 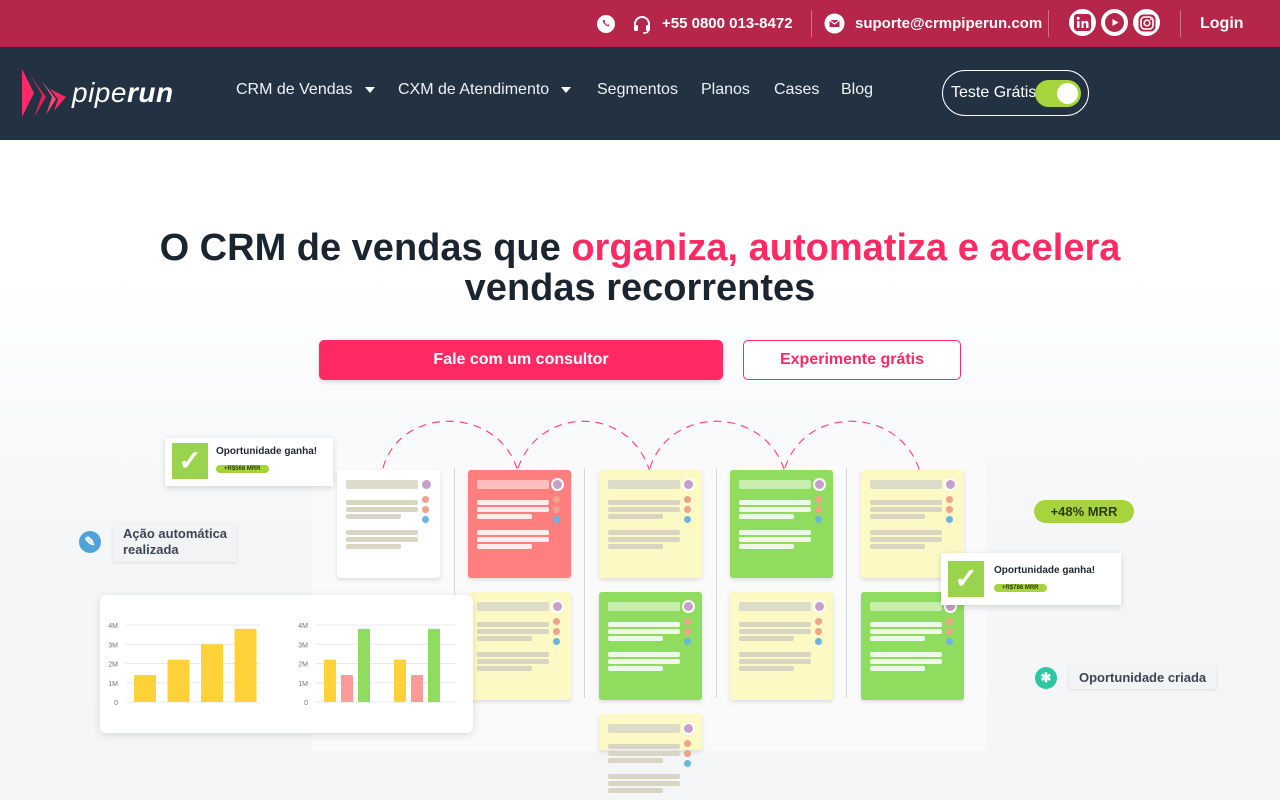 What do you see at coordinates (267, 451) in the screenshot?
I see `win-badge-title: Oportunidade ganha!` at bounding box center [267, 451].